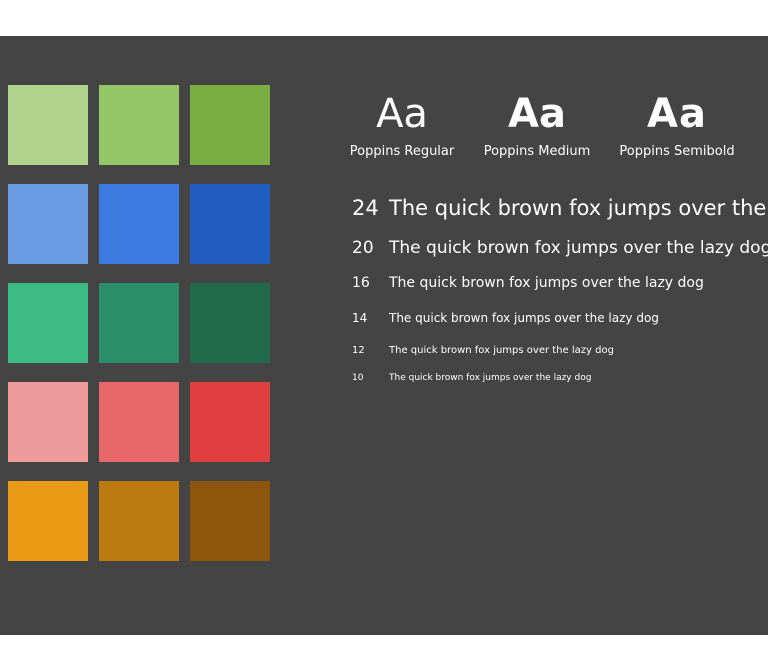  What do you see at coordinates (139, 125) in the screenshot?
I see `swatch-green` at bounding box center [139, 125].